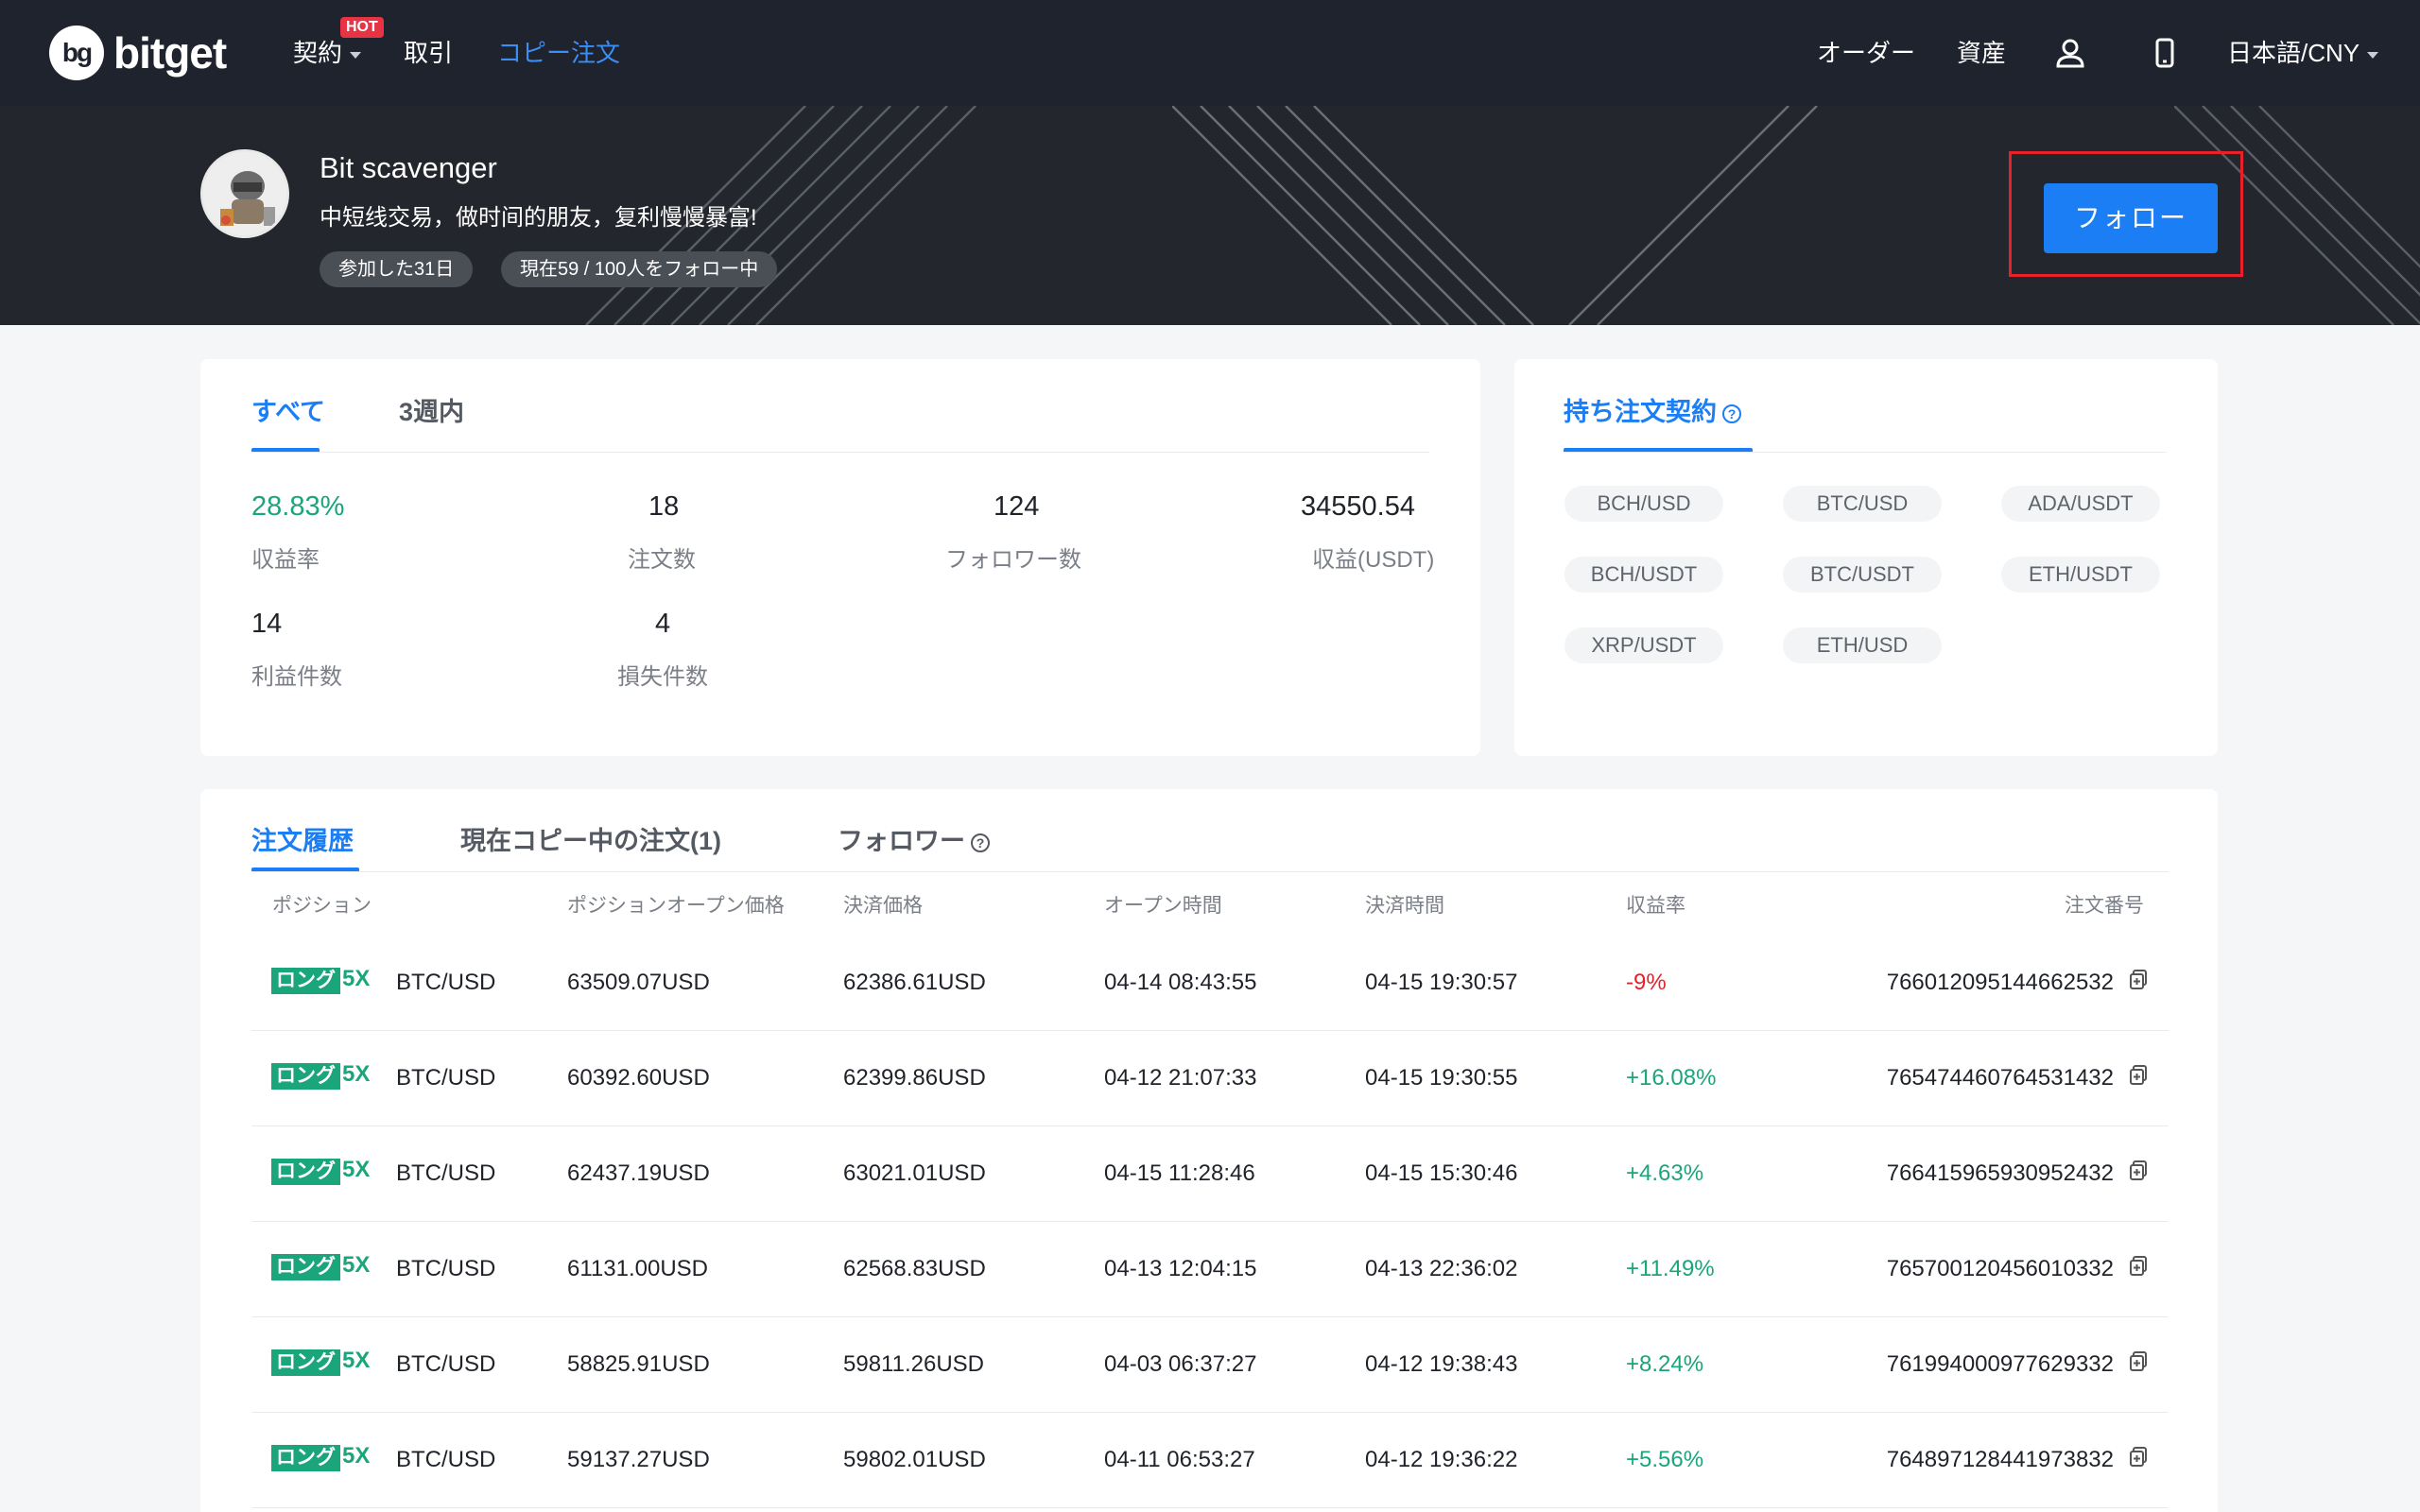  Describe the element at coordinates (1210, 871) in the screenshot. I see `orders-divider` at that location.